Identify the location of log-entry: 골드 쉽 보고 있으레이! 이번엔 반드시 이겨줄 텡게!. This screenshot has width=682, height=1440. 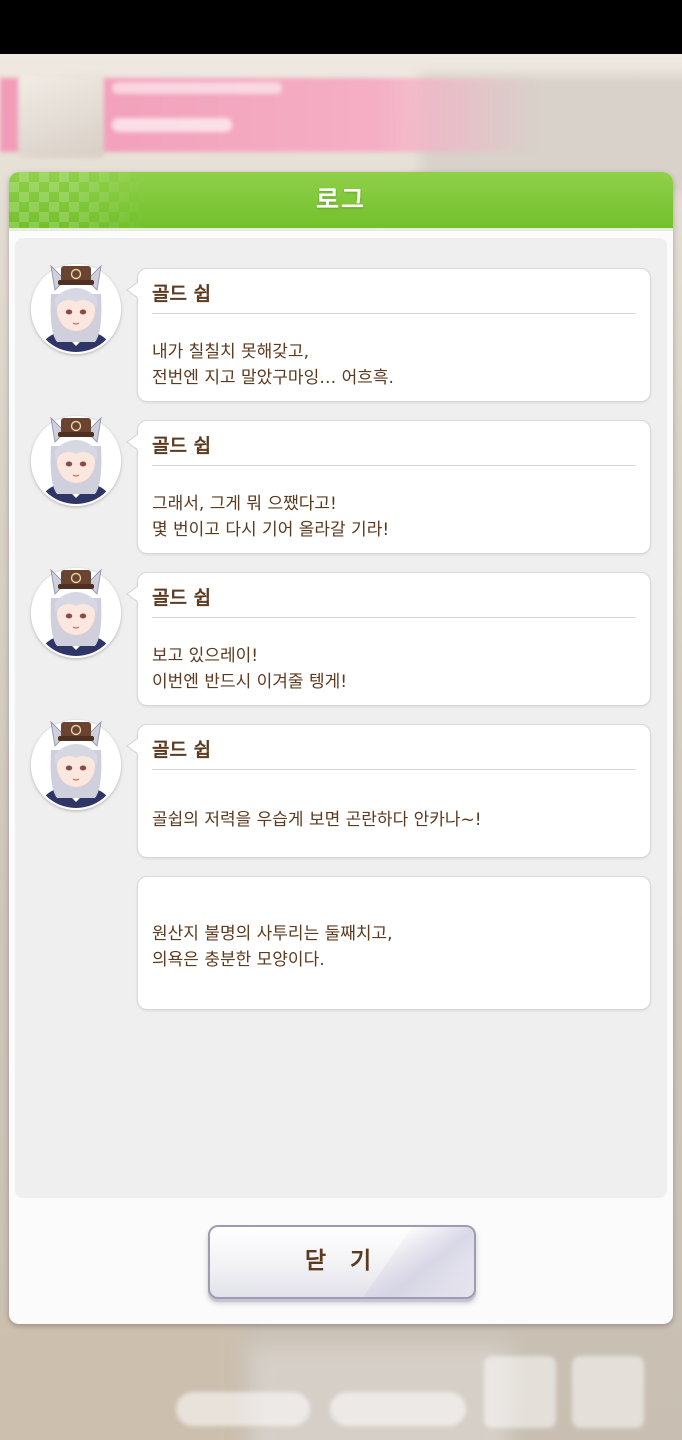
(341, 624).